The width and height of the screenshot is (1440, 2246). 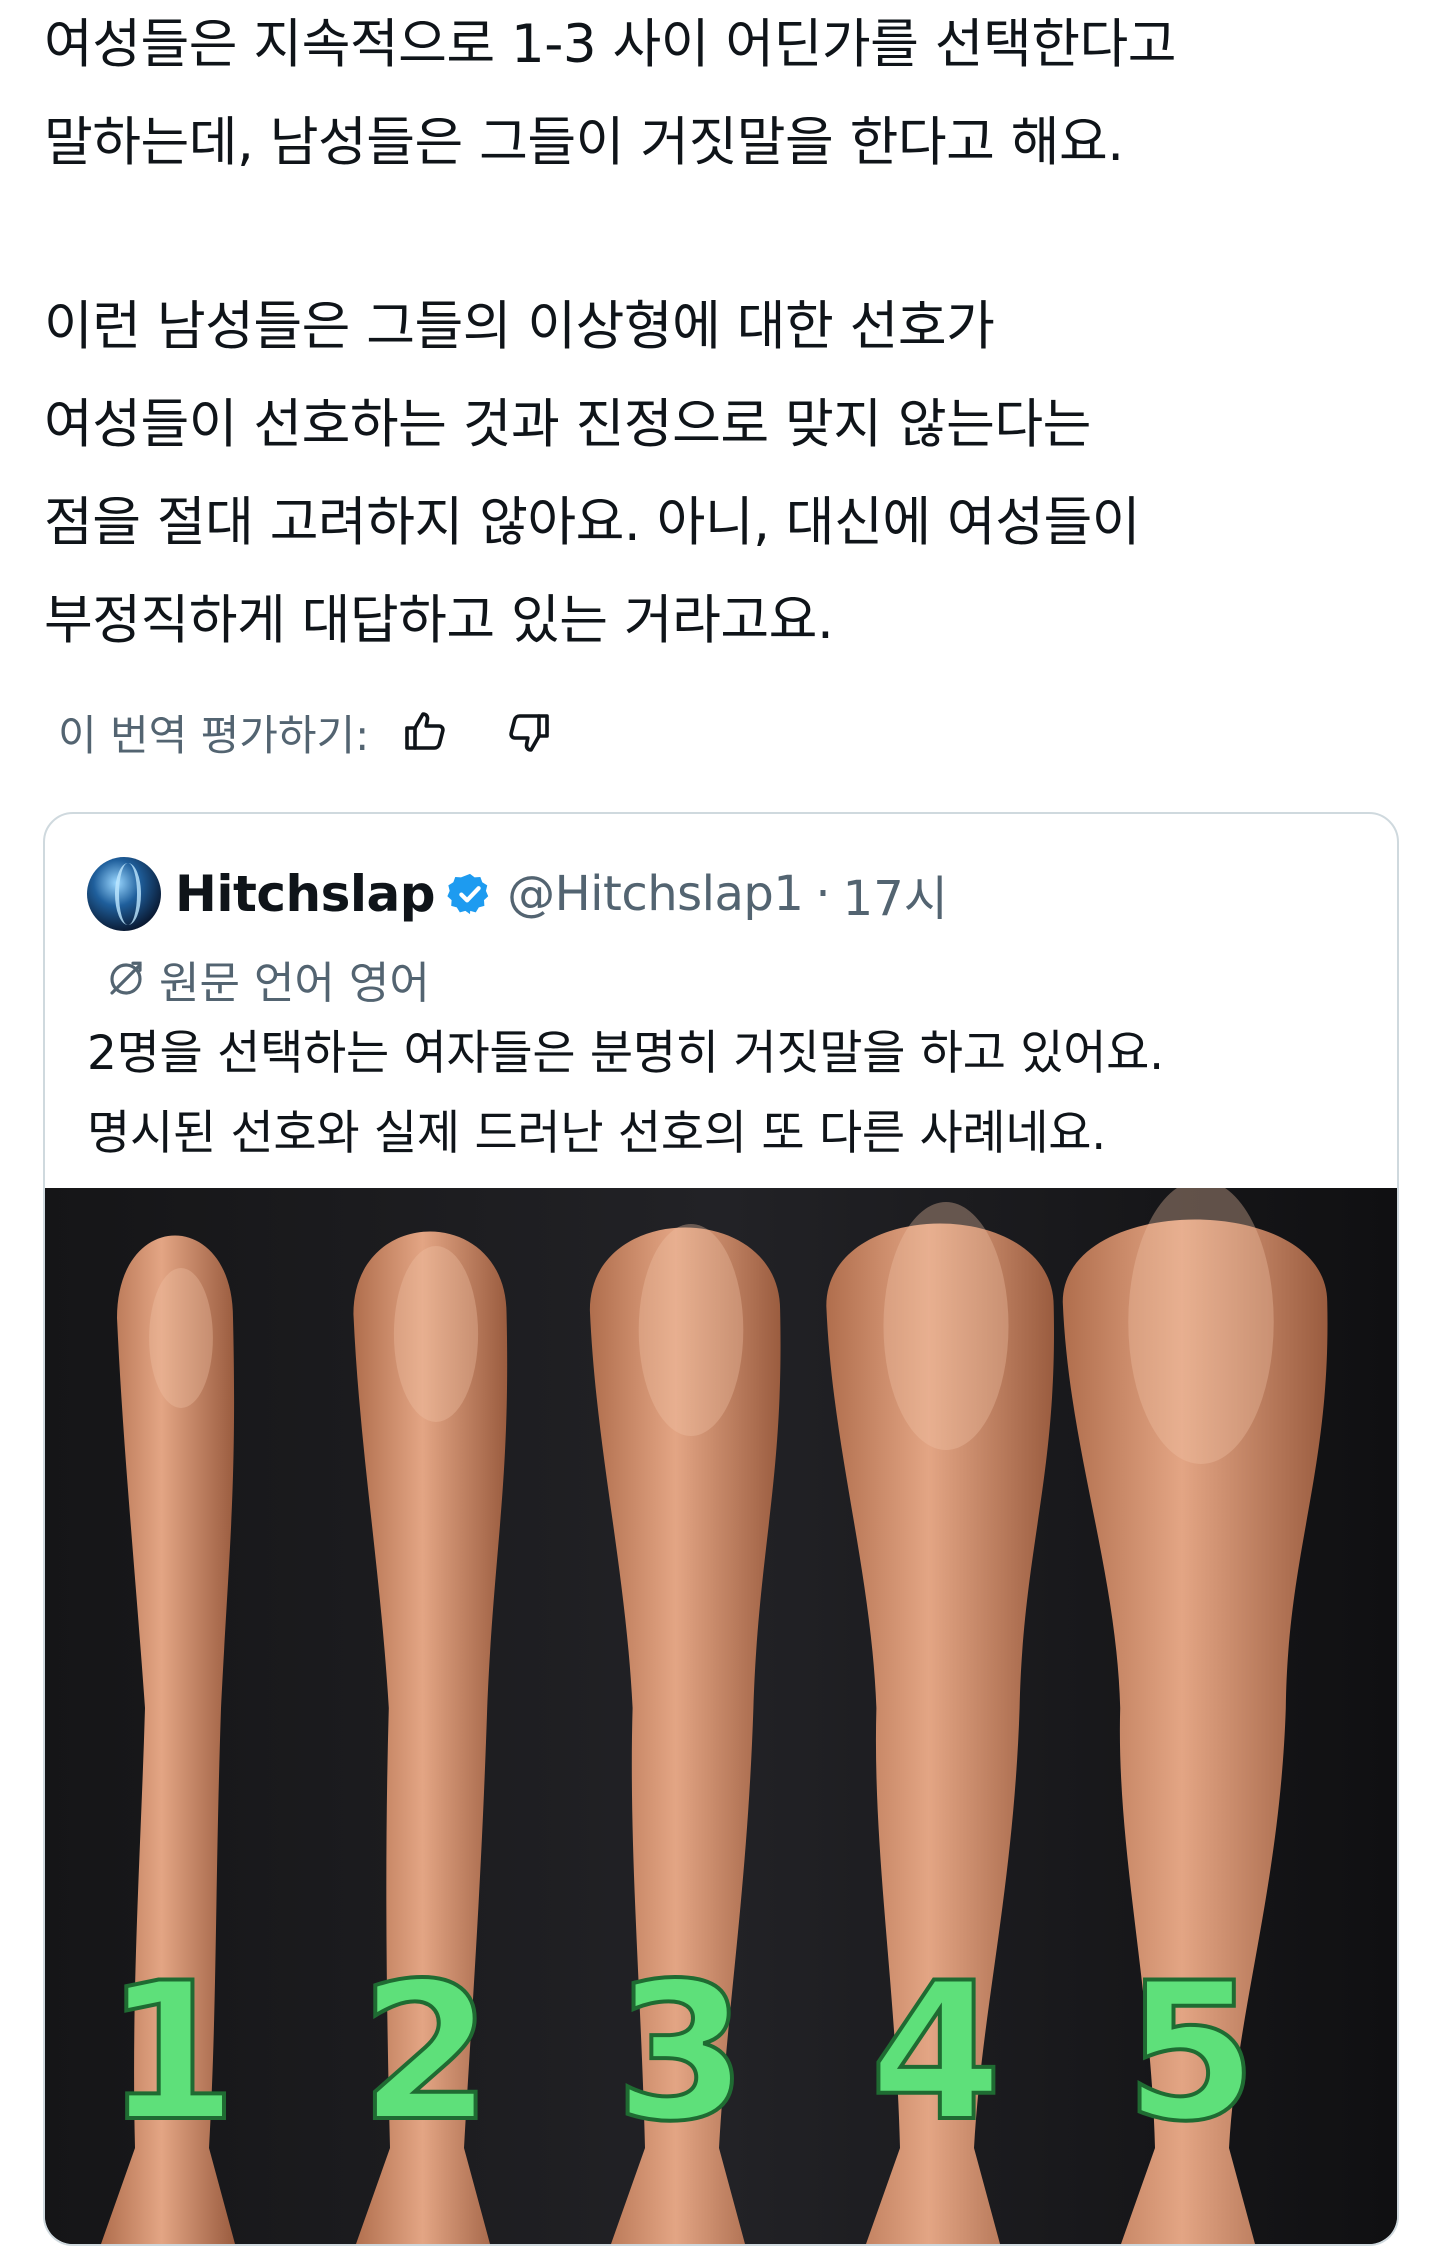 I want to click on translate-icon, so click(x=126, y=978).